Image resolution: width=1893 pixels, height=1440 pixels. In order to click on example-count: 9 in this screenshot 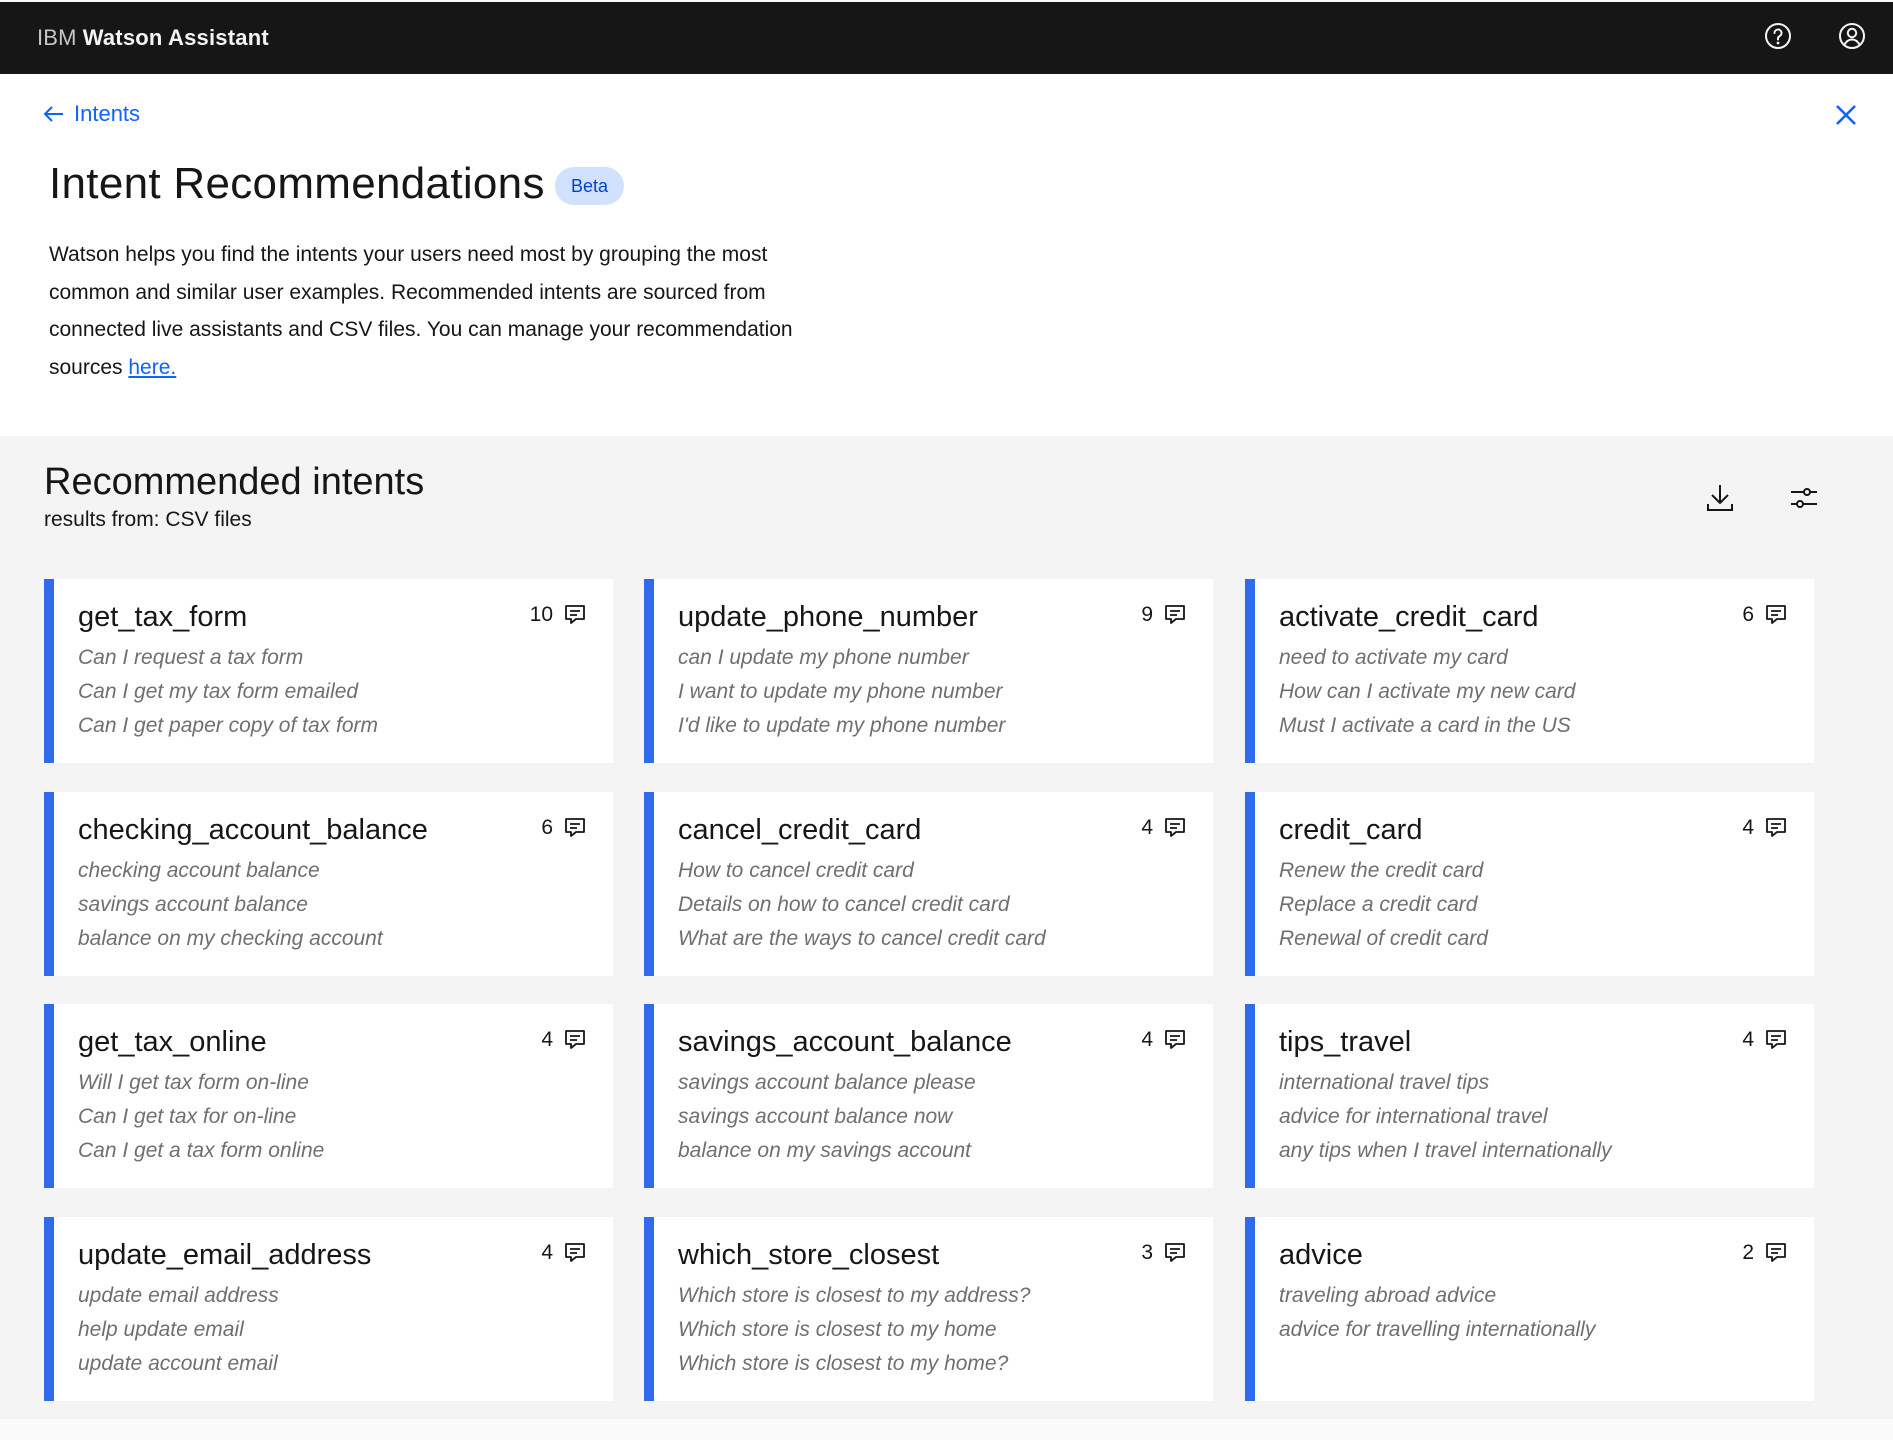, I will do `click(1164, 615)`.